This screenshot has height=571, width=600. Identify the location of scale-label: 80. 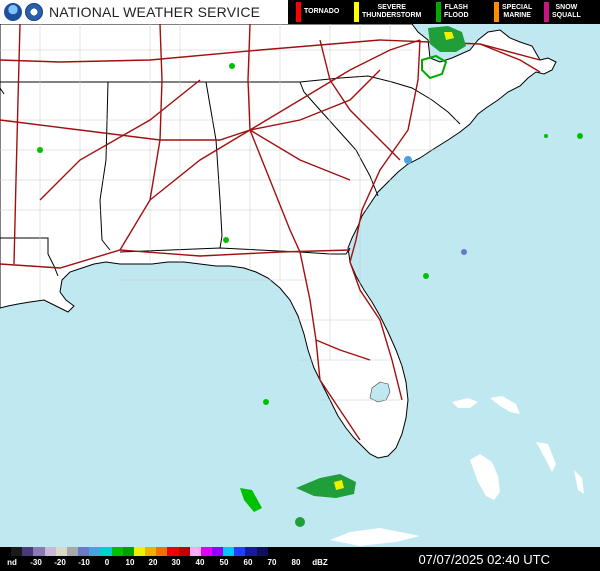
(296, 562).